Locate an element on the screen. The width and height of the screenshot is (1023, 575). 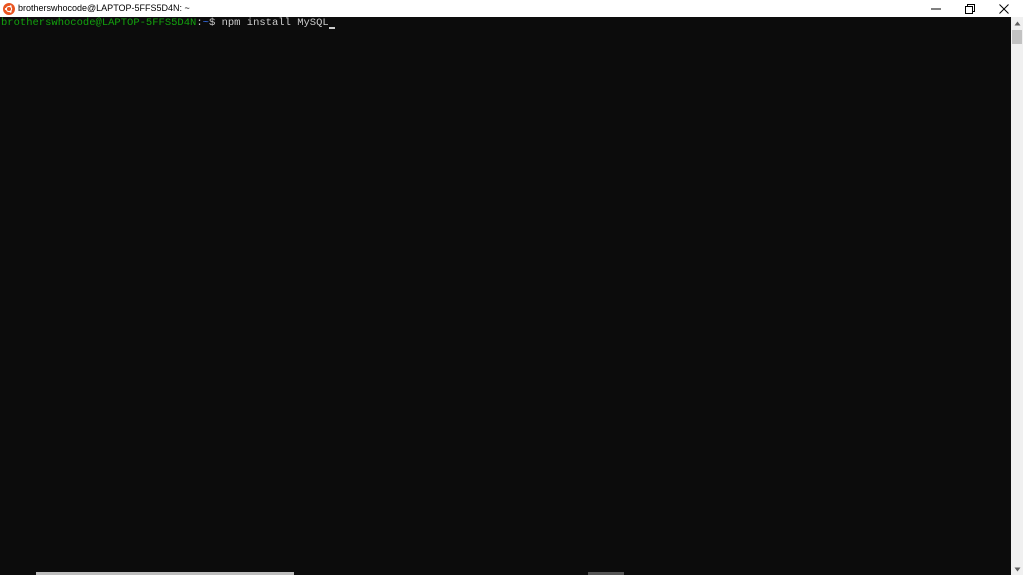
chevron-up-icon is located at coordinates (1017, 23).